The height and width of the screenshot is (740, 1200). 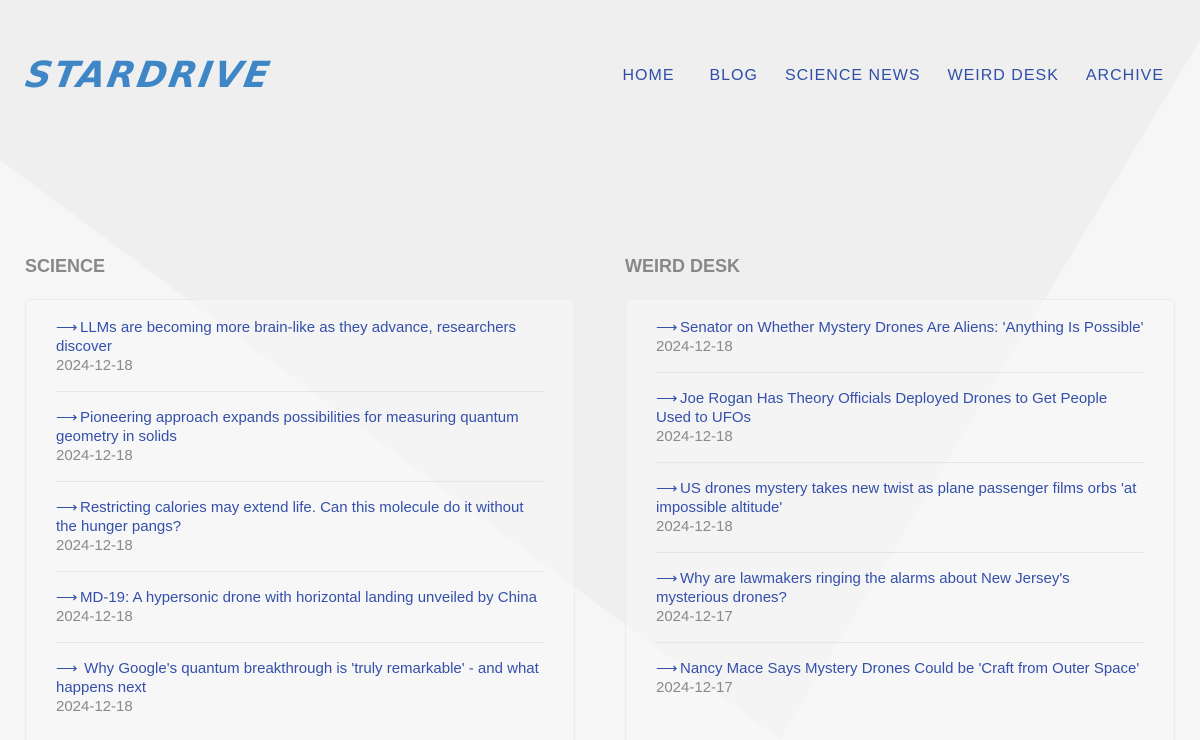 What do you see at coordinates (1003, 76) in the screenshot?
I see `nav-weird-desk: WEIRD DESK` at bounding box center [1003, 76].